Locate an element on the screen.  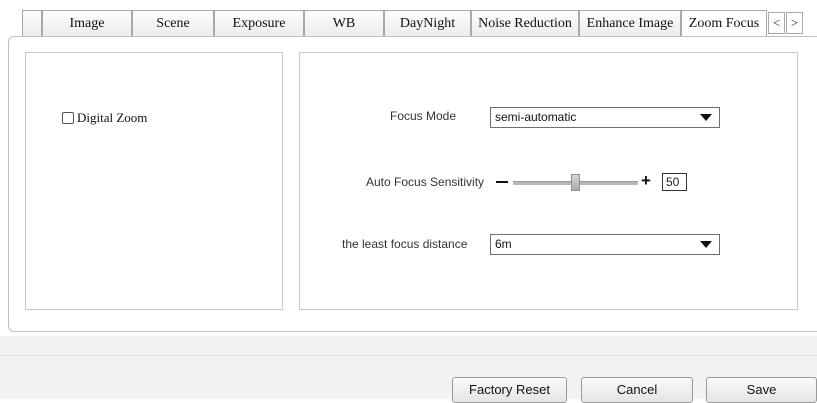
minus-icon is located at coordinates (502, 182).